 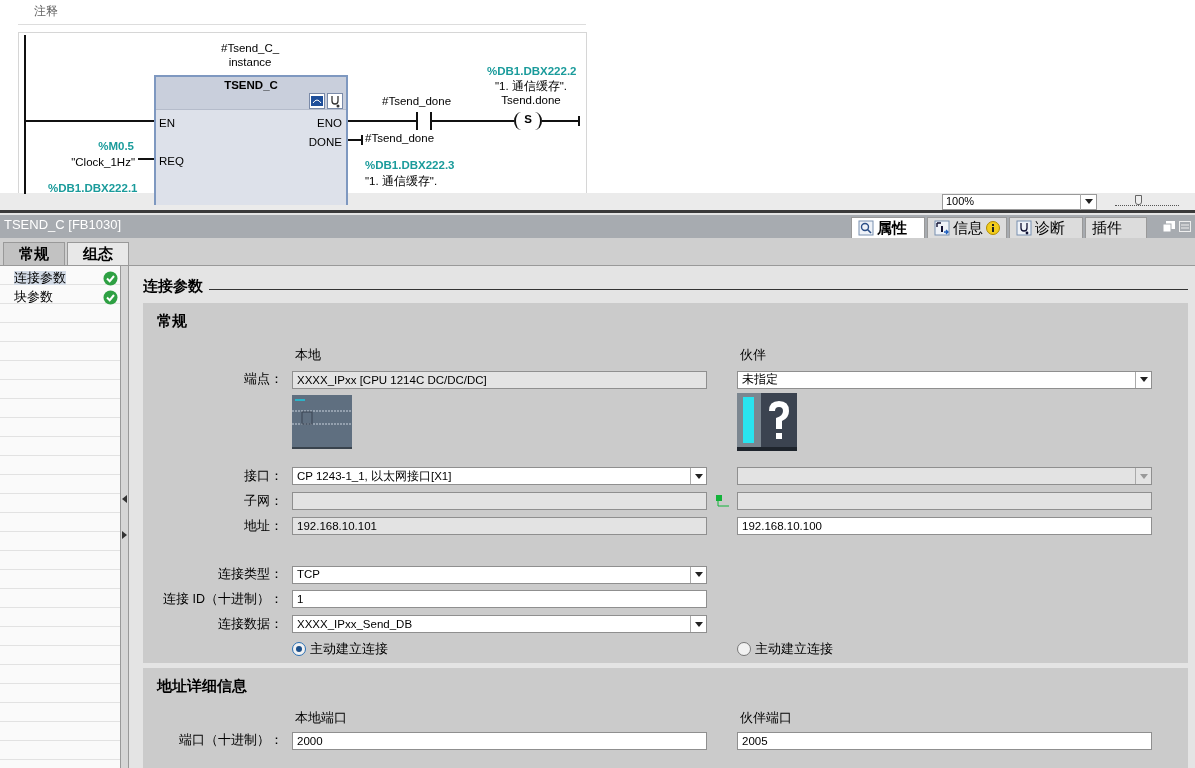 What do you see at coordinates (944, 740) in the screenshot?
I see `input-field: 2005` at bounding box center [944, 740].